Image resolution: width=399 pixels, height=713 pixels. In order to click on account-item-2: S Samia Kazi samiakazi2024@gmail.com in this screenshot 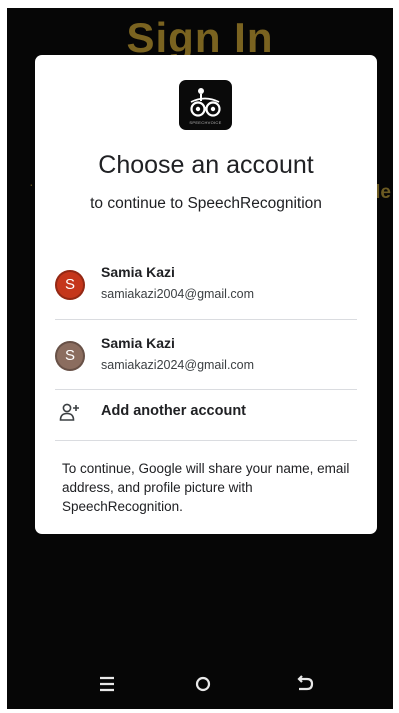, I will do `click(206, 359)`.